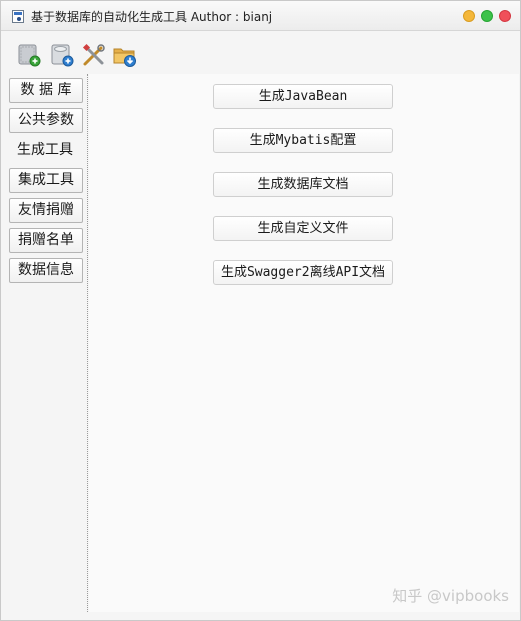 This screenshot has height=621, width=521. What do you see at coordinates (46, 270) in the screenshot?
I see `sidebar-item-data-info: 数据信息` at bounding box center [46, 270].